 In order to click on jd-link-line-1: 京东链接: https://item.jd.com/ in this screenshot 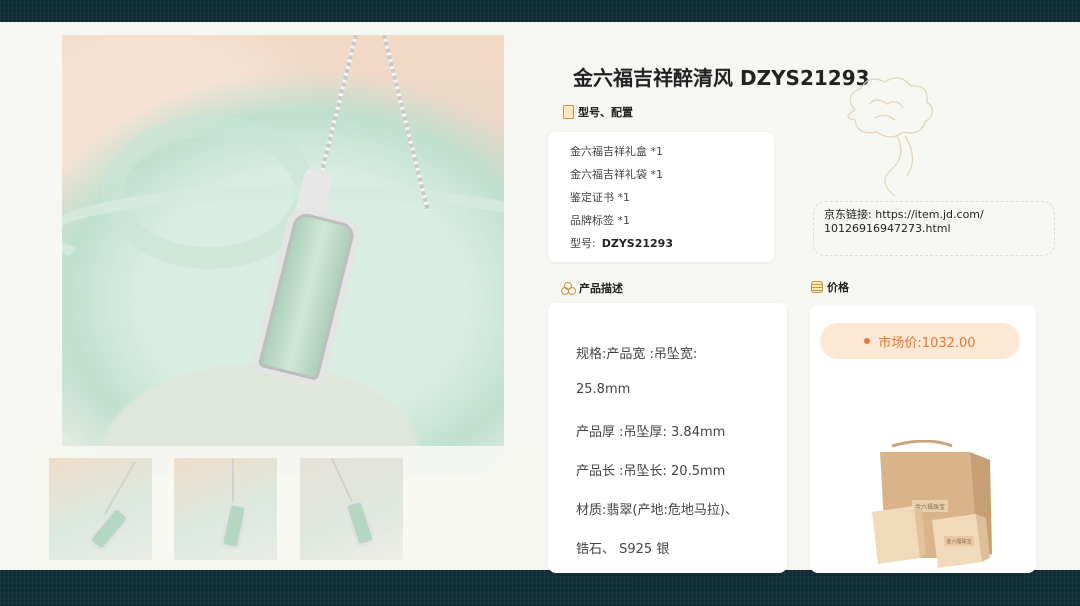, I will do `click(934, 215)`.